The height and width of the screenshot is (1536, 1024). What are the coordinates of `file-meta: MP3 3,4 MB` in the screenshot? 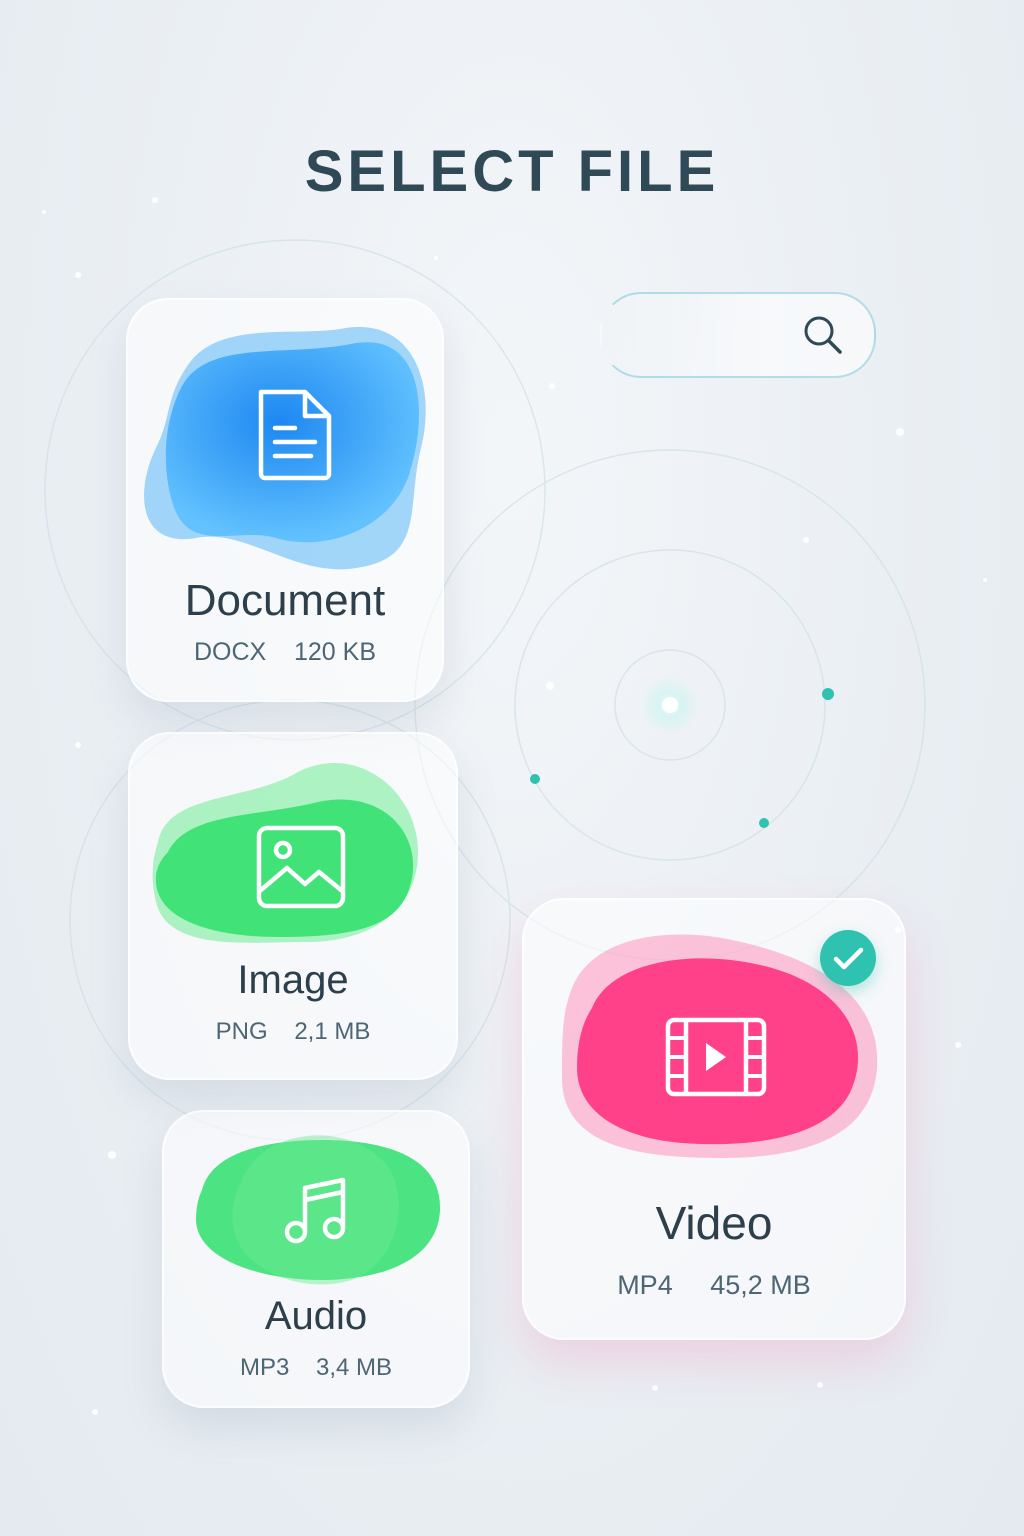 It's located at (316, 1368).